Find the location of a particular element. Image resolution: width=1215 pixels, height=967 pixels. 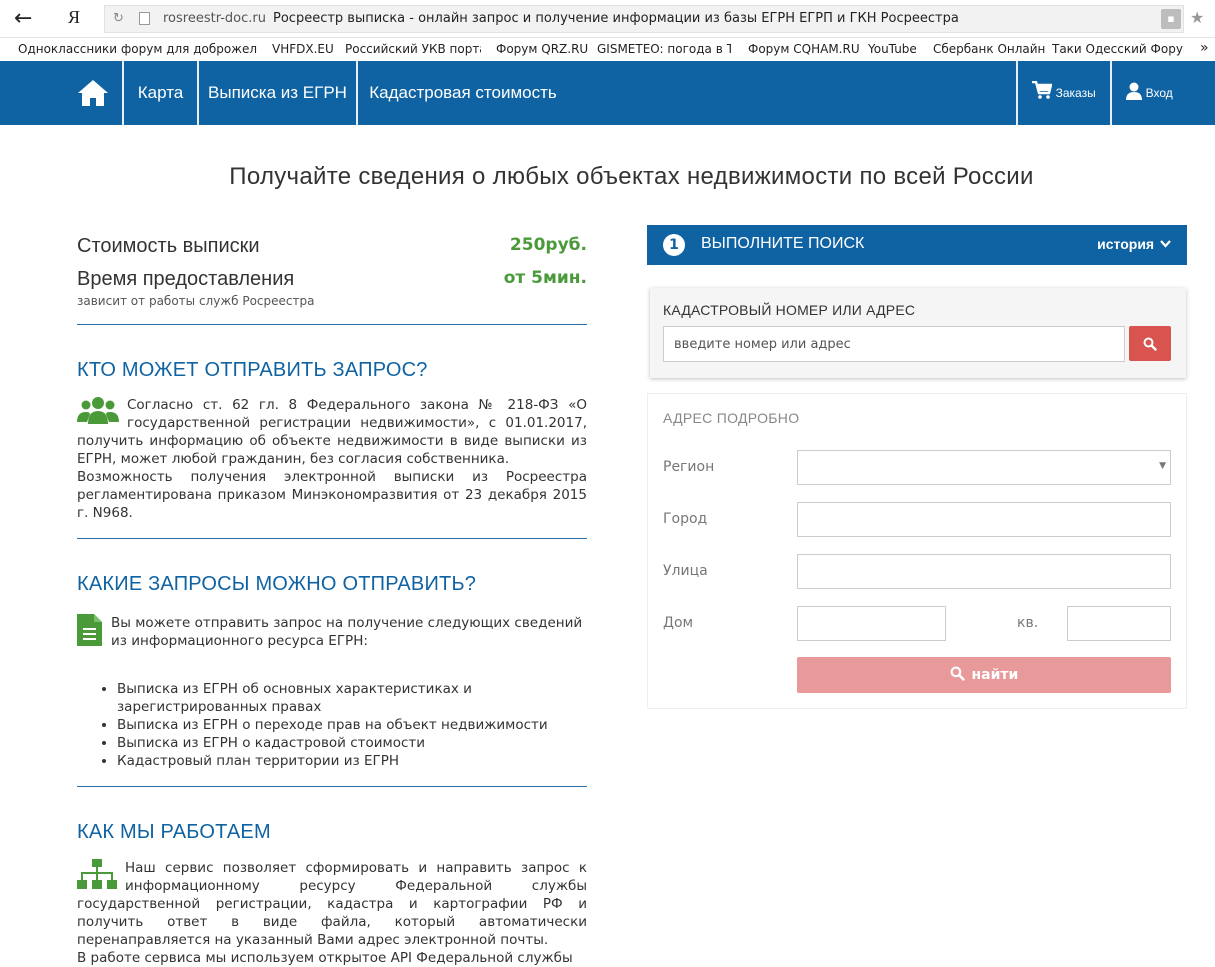

region-select: ▼ is located at coordinates (984, 467).